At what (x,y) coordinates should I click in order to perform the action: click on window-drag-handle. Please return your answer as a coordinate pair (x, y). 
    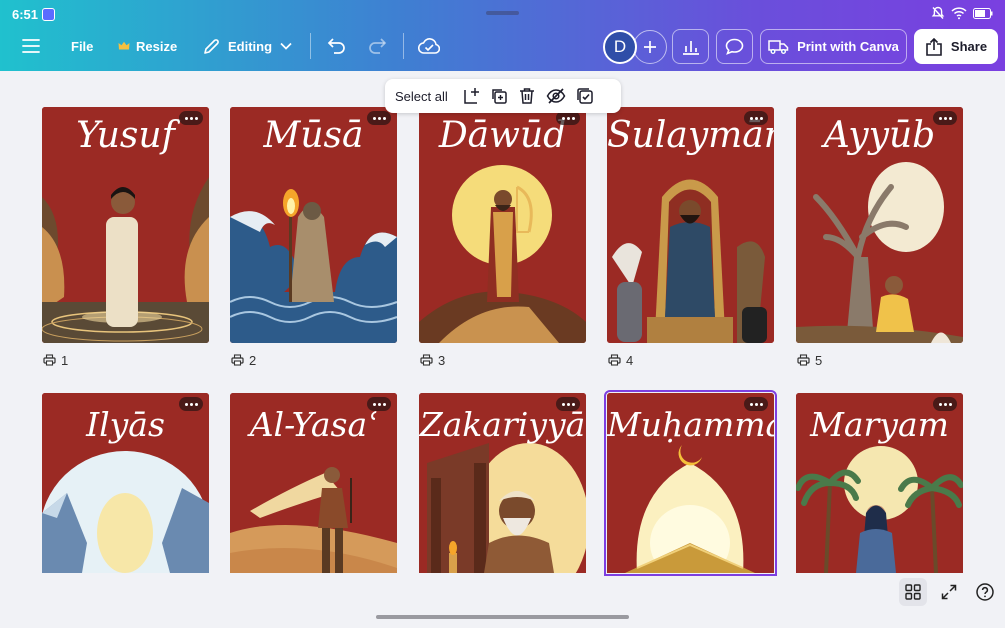
    Looking at the image, I should click on (502, 13).